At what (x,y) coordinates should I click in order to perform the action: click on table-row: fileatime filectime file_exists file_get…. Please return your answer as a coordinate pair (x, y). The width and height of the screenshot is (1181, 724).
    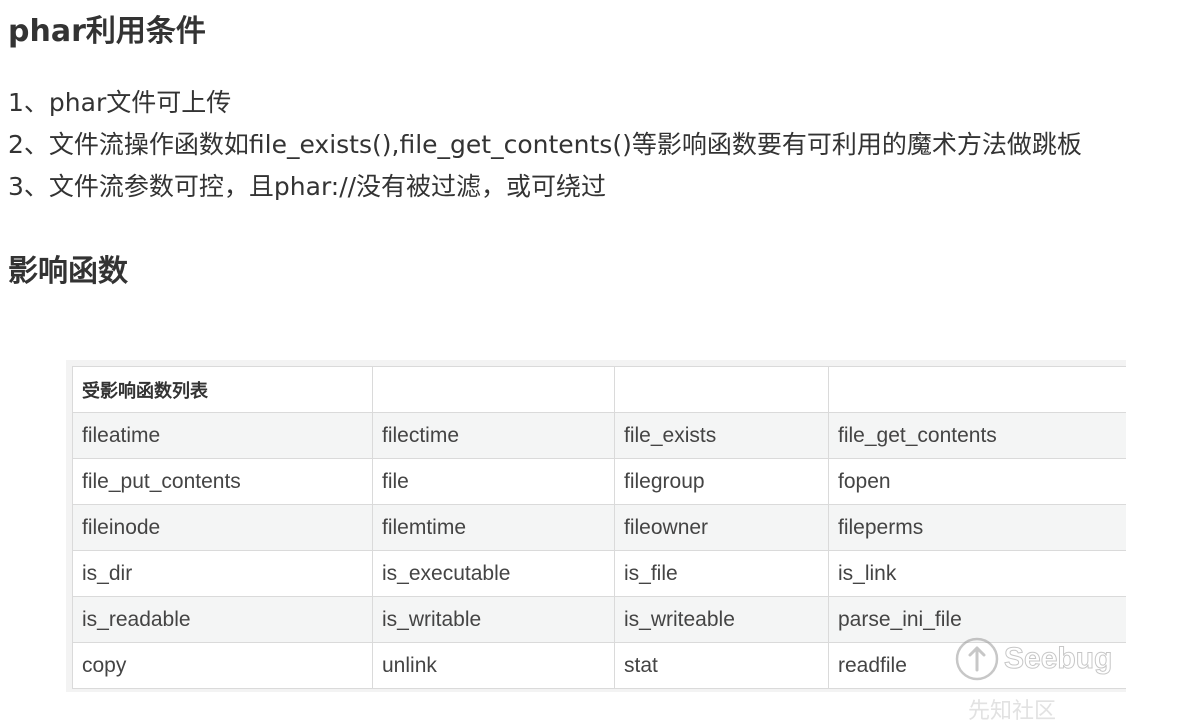
    Looking at the image, I should click on (599, 435).